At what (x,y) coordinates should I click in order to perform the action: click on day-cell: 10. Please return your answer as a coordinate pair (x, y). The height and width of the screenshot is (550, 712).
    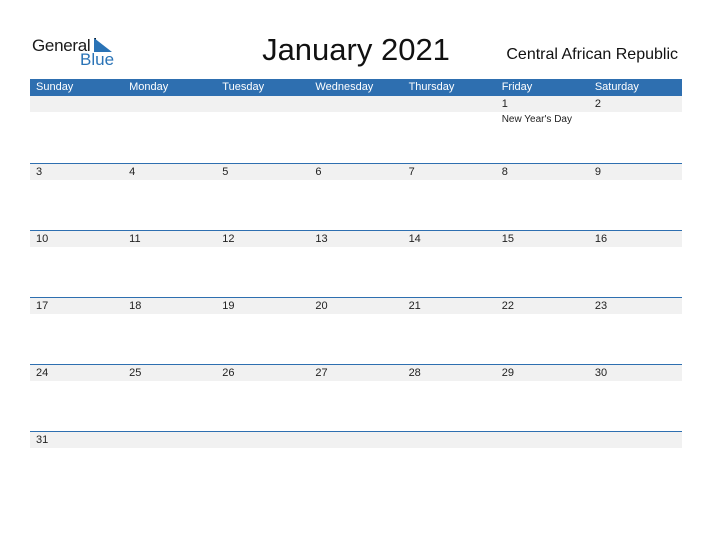
    Looking at the image, I should click on (76, 261).